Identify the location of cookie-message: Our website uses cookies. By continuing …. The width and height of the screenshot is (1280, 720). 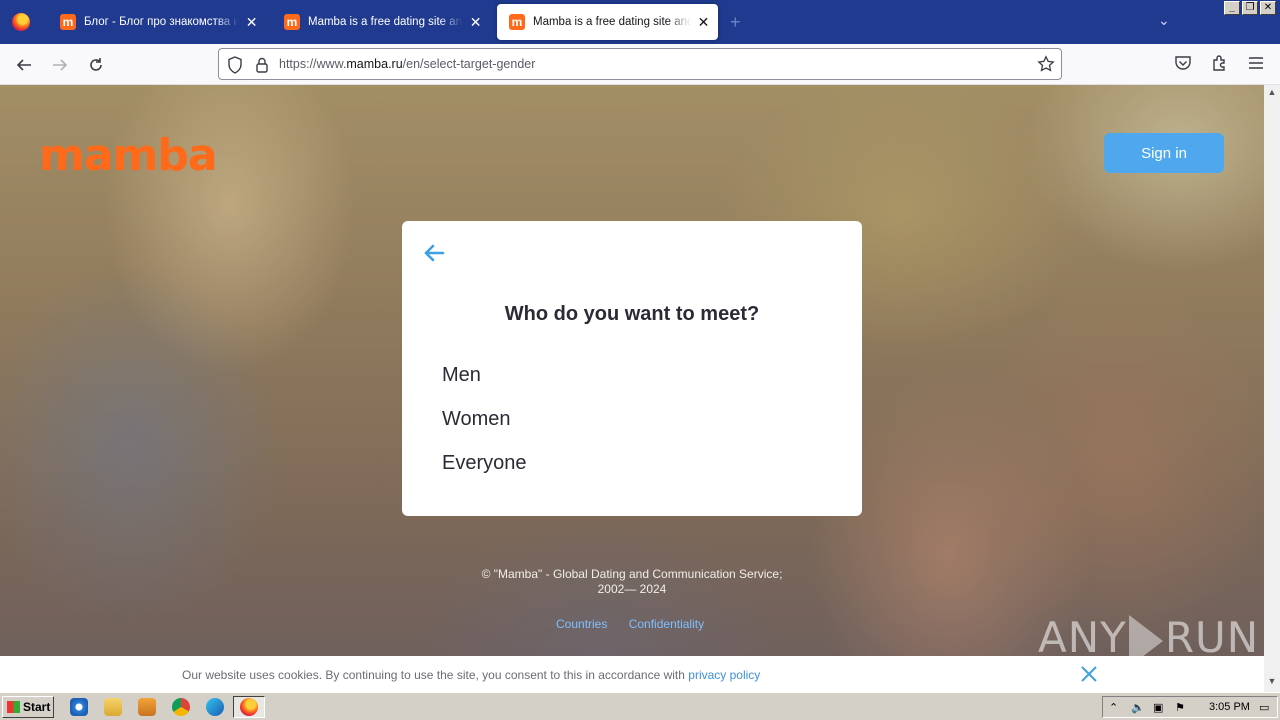
(435, 675).